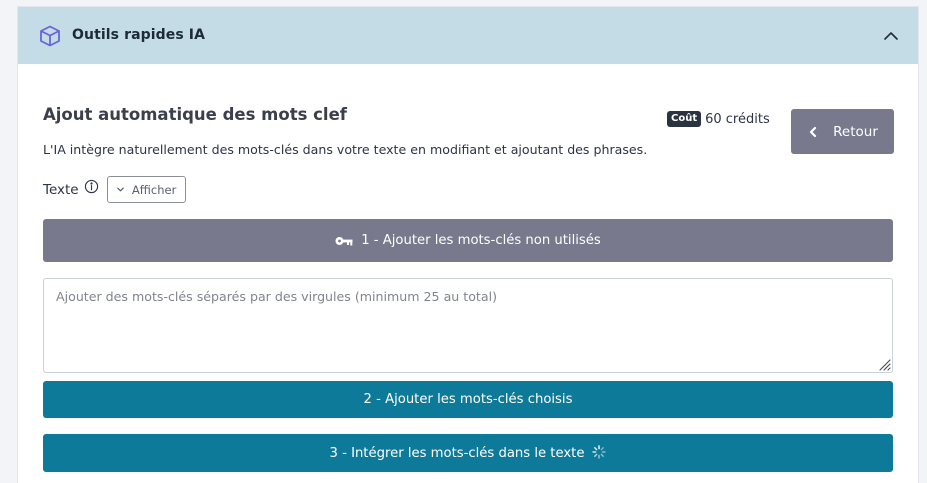 The image size is (927, 483). What do you see at coordinates (91, 186) in the screenshot?
I see `info-circle-icon` at bounding box center [91, 186].